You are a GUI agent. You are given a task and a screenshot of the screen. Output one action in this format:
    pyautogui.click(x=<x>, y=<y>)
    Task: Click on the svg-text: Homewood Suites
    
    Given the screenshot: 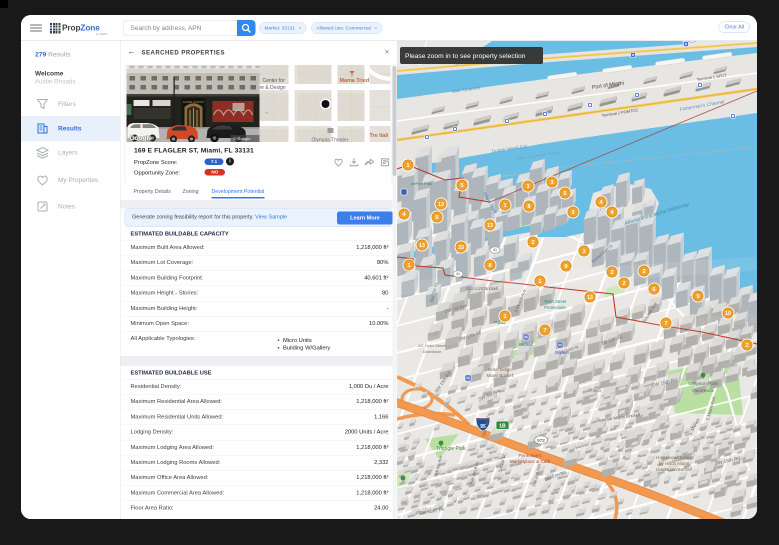 What is the action you would take?
    pyautogui.click(x=674, y=457)
    